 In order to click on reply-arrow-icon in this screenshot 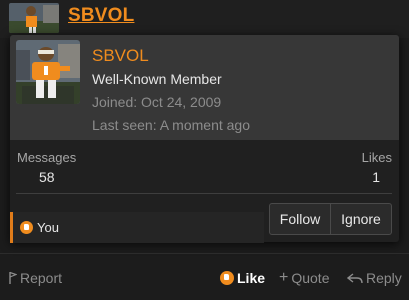, I will do `click(355, 278)`.